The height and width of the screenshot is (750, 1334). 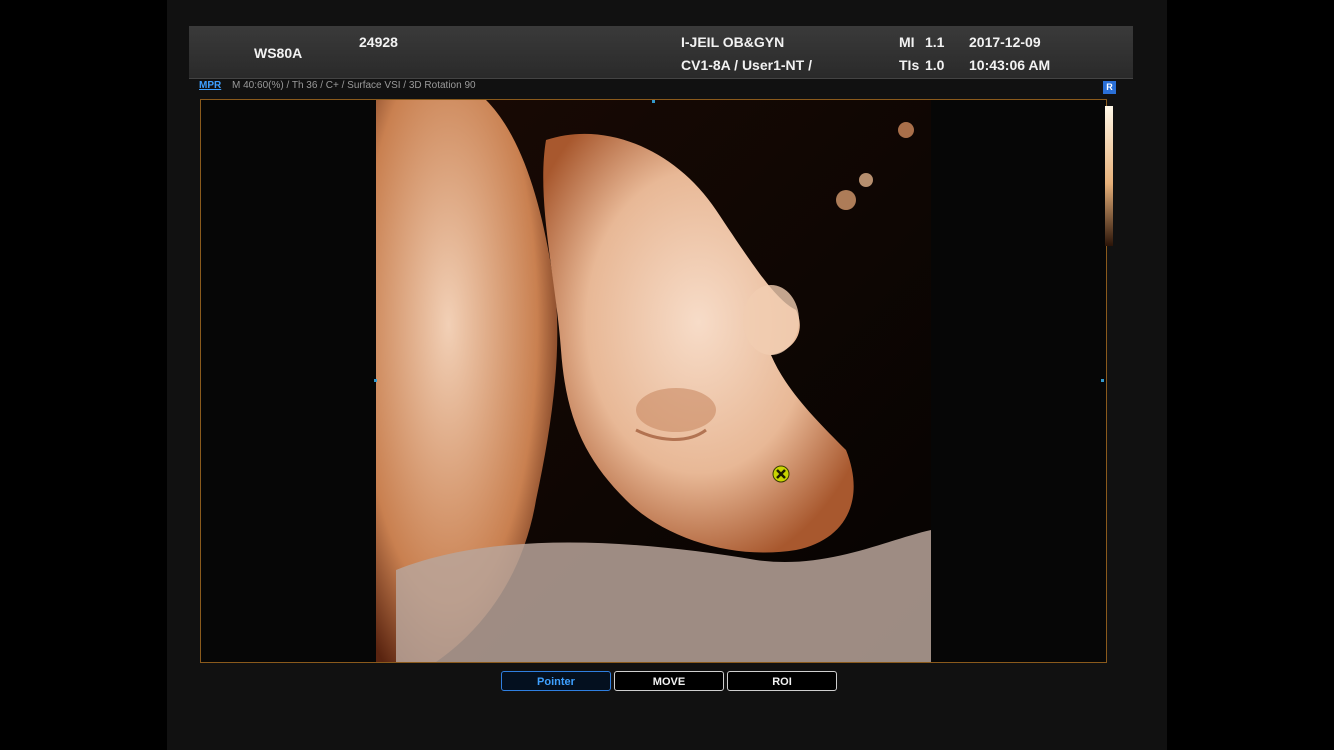 What do you see at coordinates (1109, 176) in the screenshot?
I see `grayscale-colorbar` at bounding box center [1109, 176].